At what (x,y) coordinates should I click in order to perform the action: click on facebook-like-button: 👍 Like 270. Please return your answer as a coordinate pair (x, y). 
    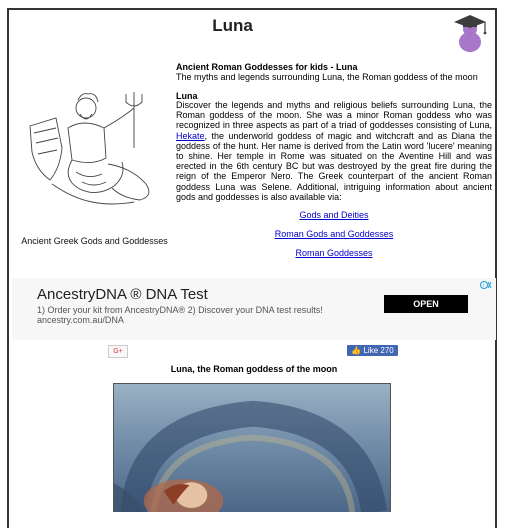
    Looking at the image, I should click on (372, 350).